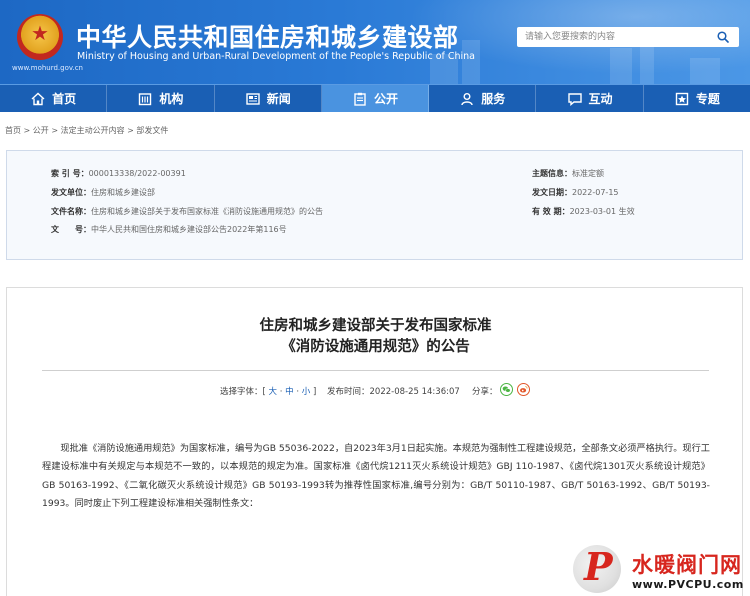  I want to click on info-unit: 发文单位：住房和城乡建设部, so click(103, 192).